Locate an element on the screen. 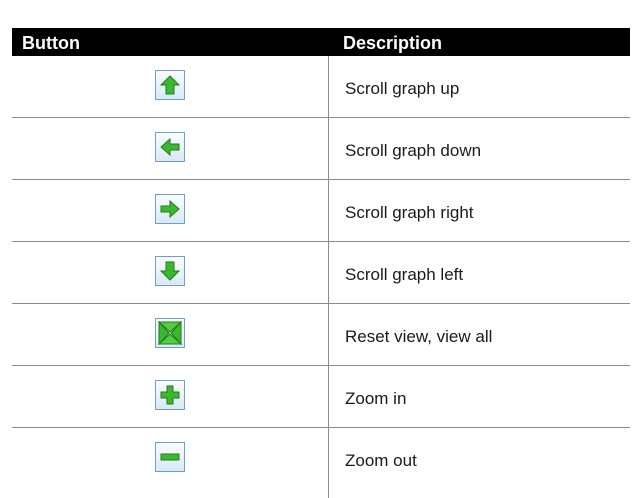  scroll-left-button is located at coordinates (170, 147).